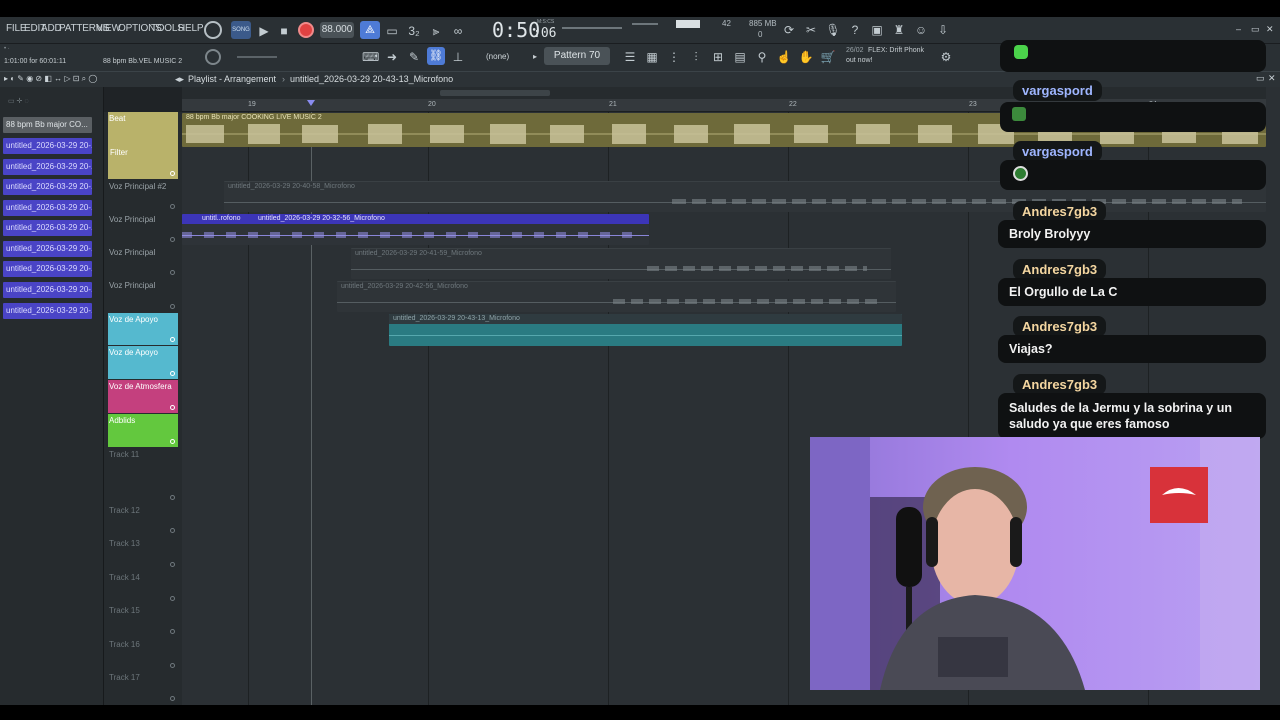 Image resolution: width=1280 pixels, height=720 pixels. What do you see at coordinates (143, 654) in the screenshot?
I see `track-header: Track 16` at bounding box center [143, 654].